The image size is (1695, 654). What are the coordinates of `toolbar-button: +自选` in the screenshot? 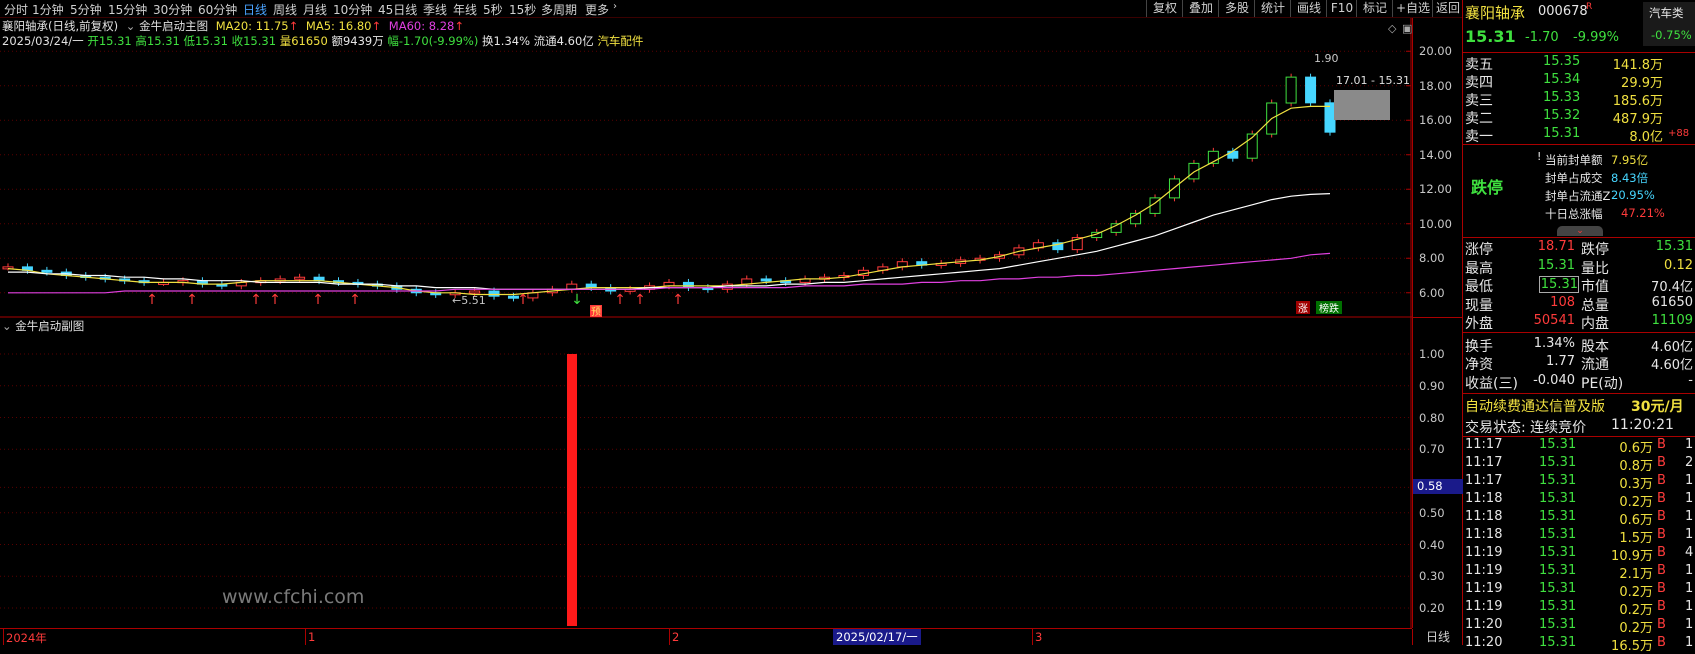 It's located at (1412, 8).